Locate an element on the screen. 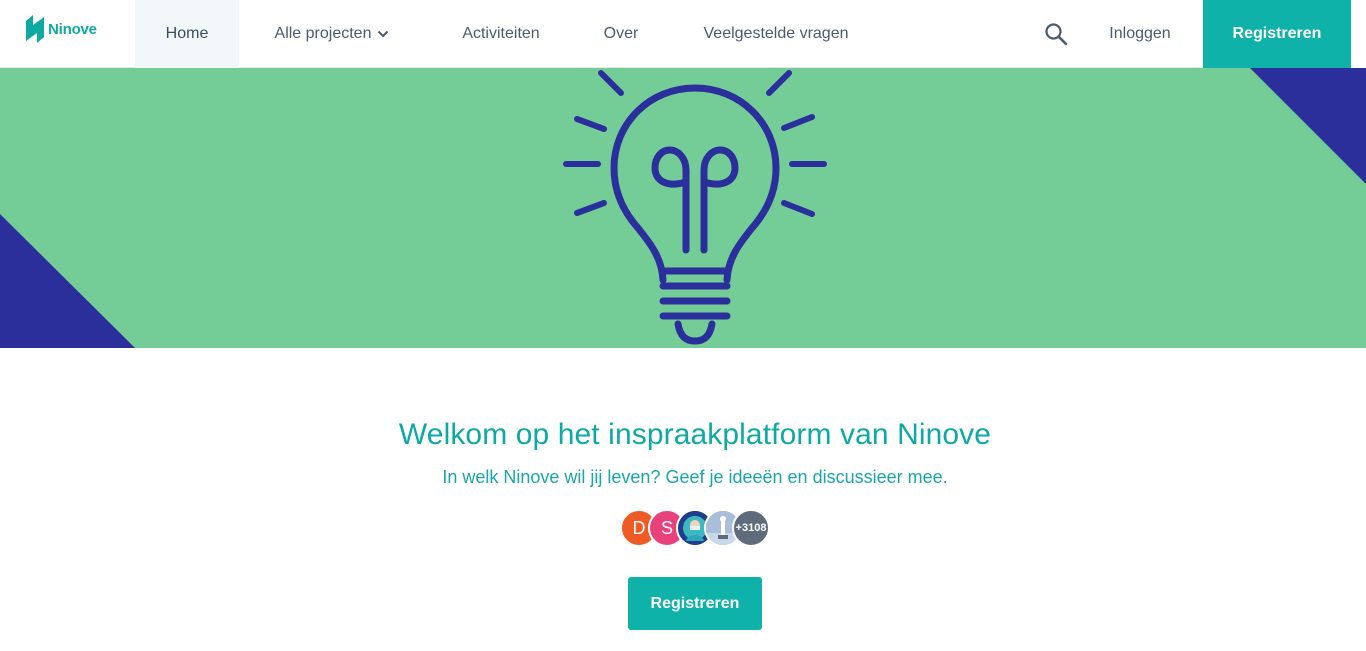 This screenshot has width=1366, height=651. nav-home: Home is located at coordinates (187, 34).